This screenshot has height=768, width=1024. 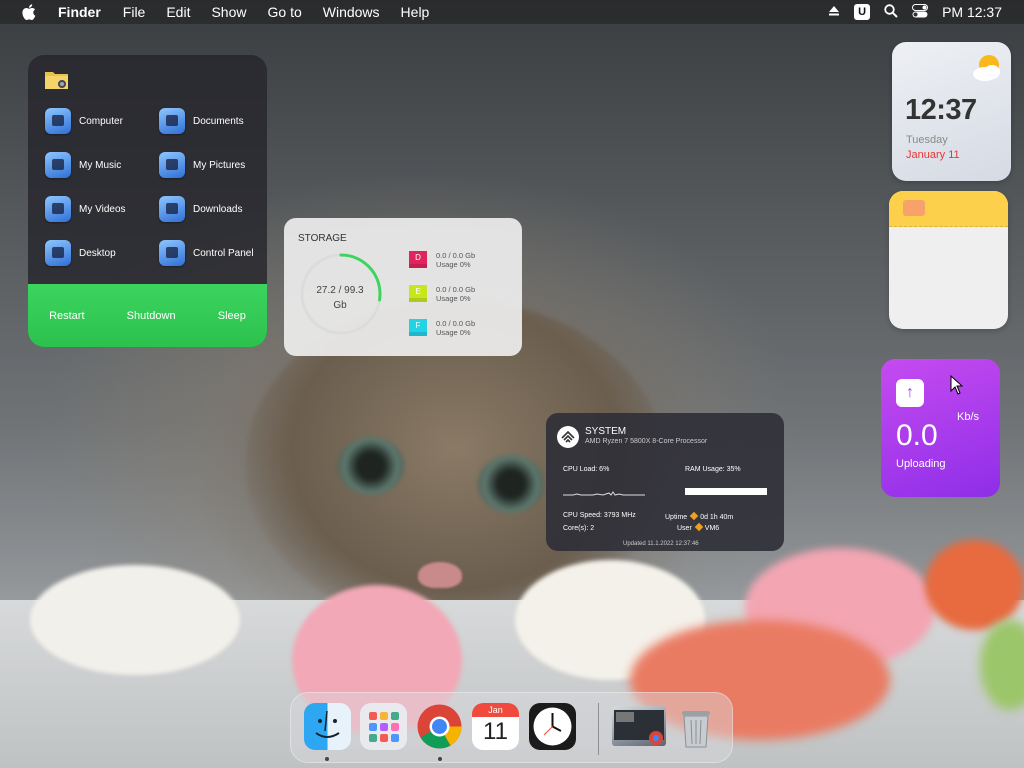 What do you see at coordinates (322, 238) in the screenshot?
I see `storage-title: STORAGE` at bounding box center [322, 238].